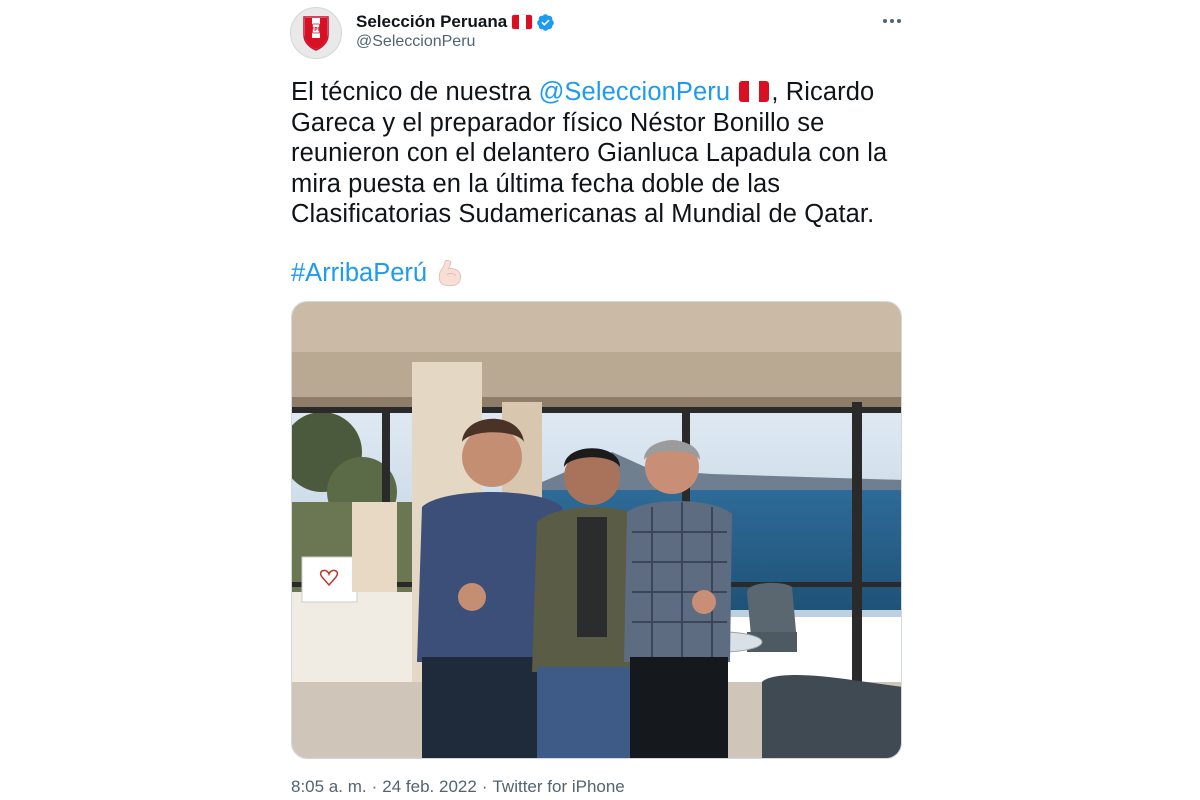 The width and height of the screenshot is (1200, 800). What do you see at coordinates (634, 92) in the screenshot?
I see `mention-link: @SeleccionPeru` at bounding box center [634, 92].